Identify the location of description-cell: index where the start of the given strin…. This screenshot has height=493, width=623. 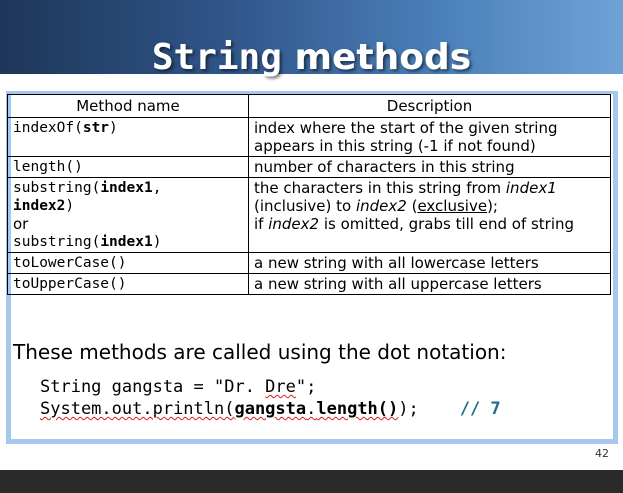
(429, 137).